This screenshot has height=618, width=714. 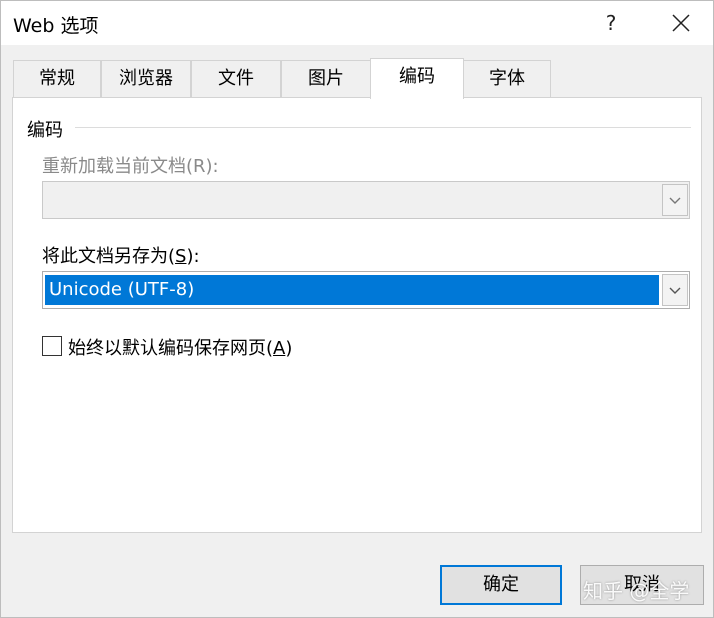 I want to click on tab-files: 文件, so click(x=236, y=79).